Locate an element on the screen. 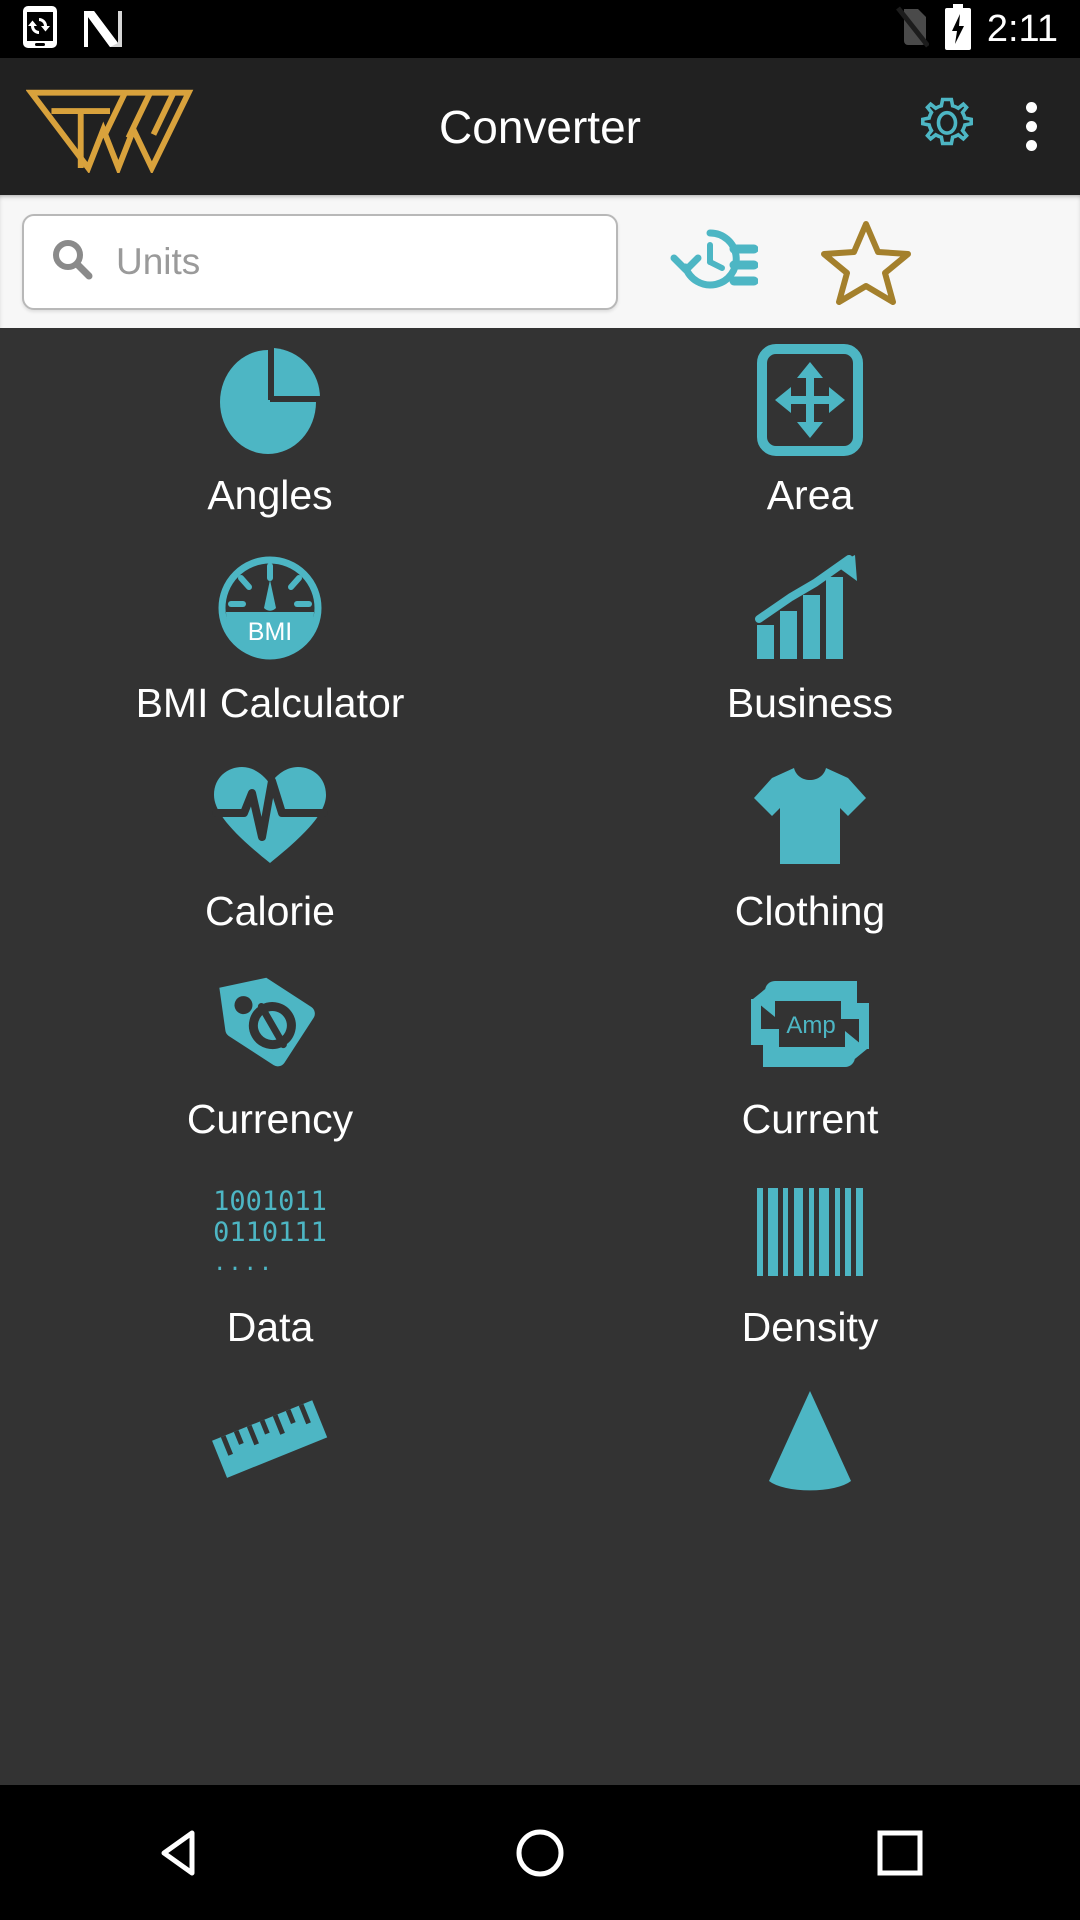 The image size is (1080, 1920). grid-item-area: Area is located at coordinates (810, 444).